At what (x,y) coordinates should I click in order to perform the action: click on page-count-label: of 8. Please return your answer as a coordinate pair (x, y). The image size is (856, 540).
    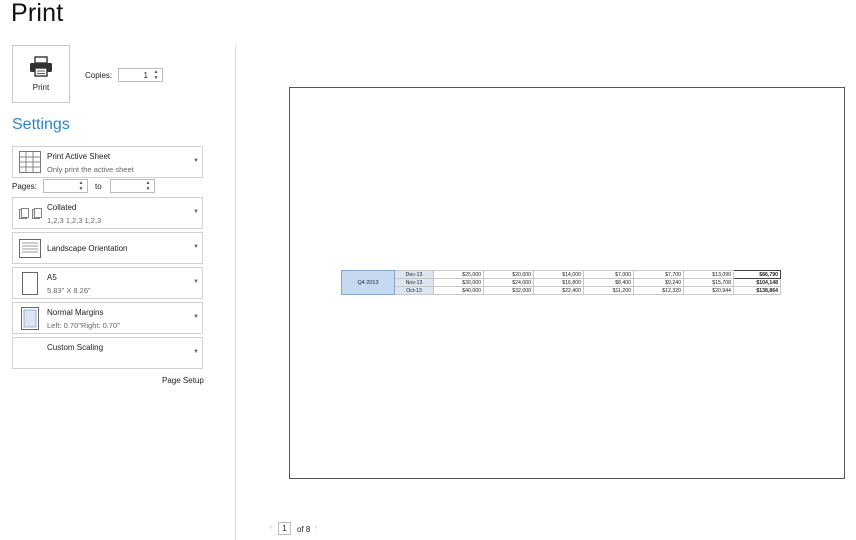
    Looking at the image, I should click on (304, 529).